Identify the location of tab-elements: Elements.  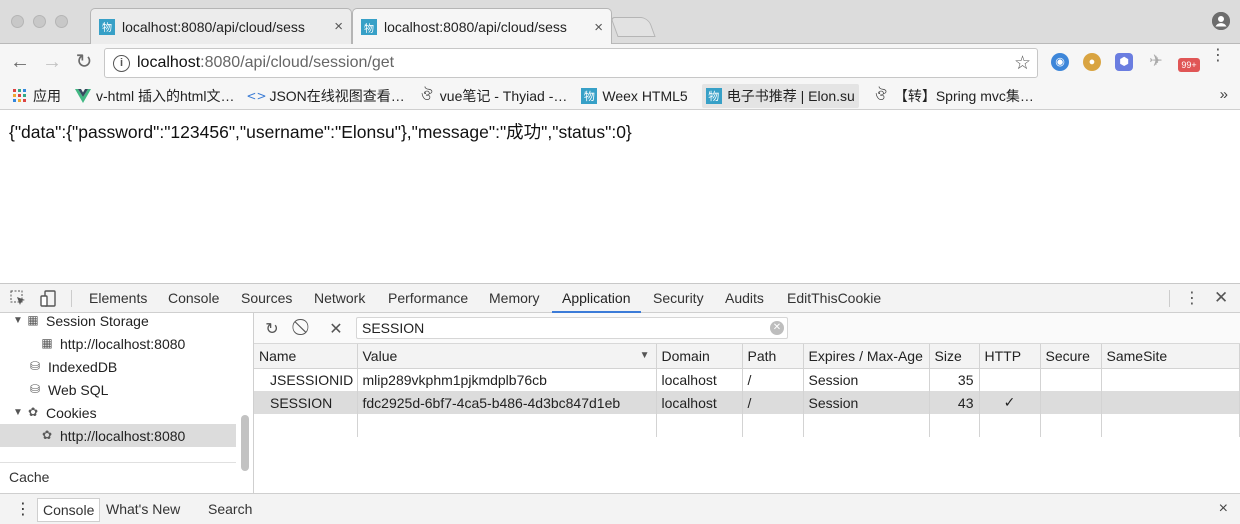
(118, 298).